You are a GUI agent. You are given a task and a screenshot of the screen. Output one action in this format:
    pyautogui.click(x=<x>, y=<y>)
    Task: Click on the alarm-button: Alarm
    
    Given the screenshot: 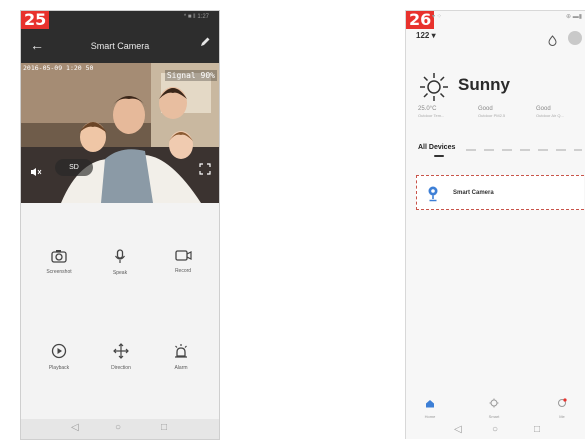 What is the action you would take?
    pyautogui.click(x=181, y=357)
    